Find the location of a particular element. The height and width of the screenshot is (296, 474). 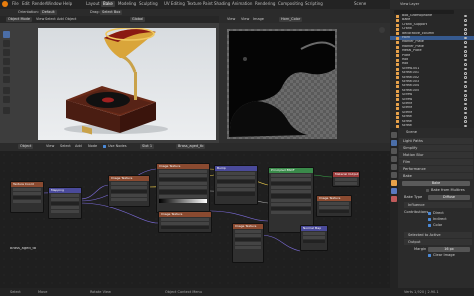

section-light-paths: Light Paths is located at coordinates (436, 141).